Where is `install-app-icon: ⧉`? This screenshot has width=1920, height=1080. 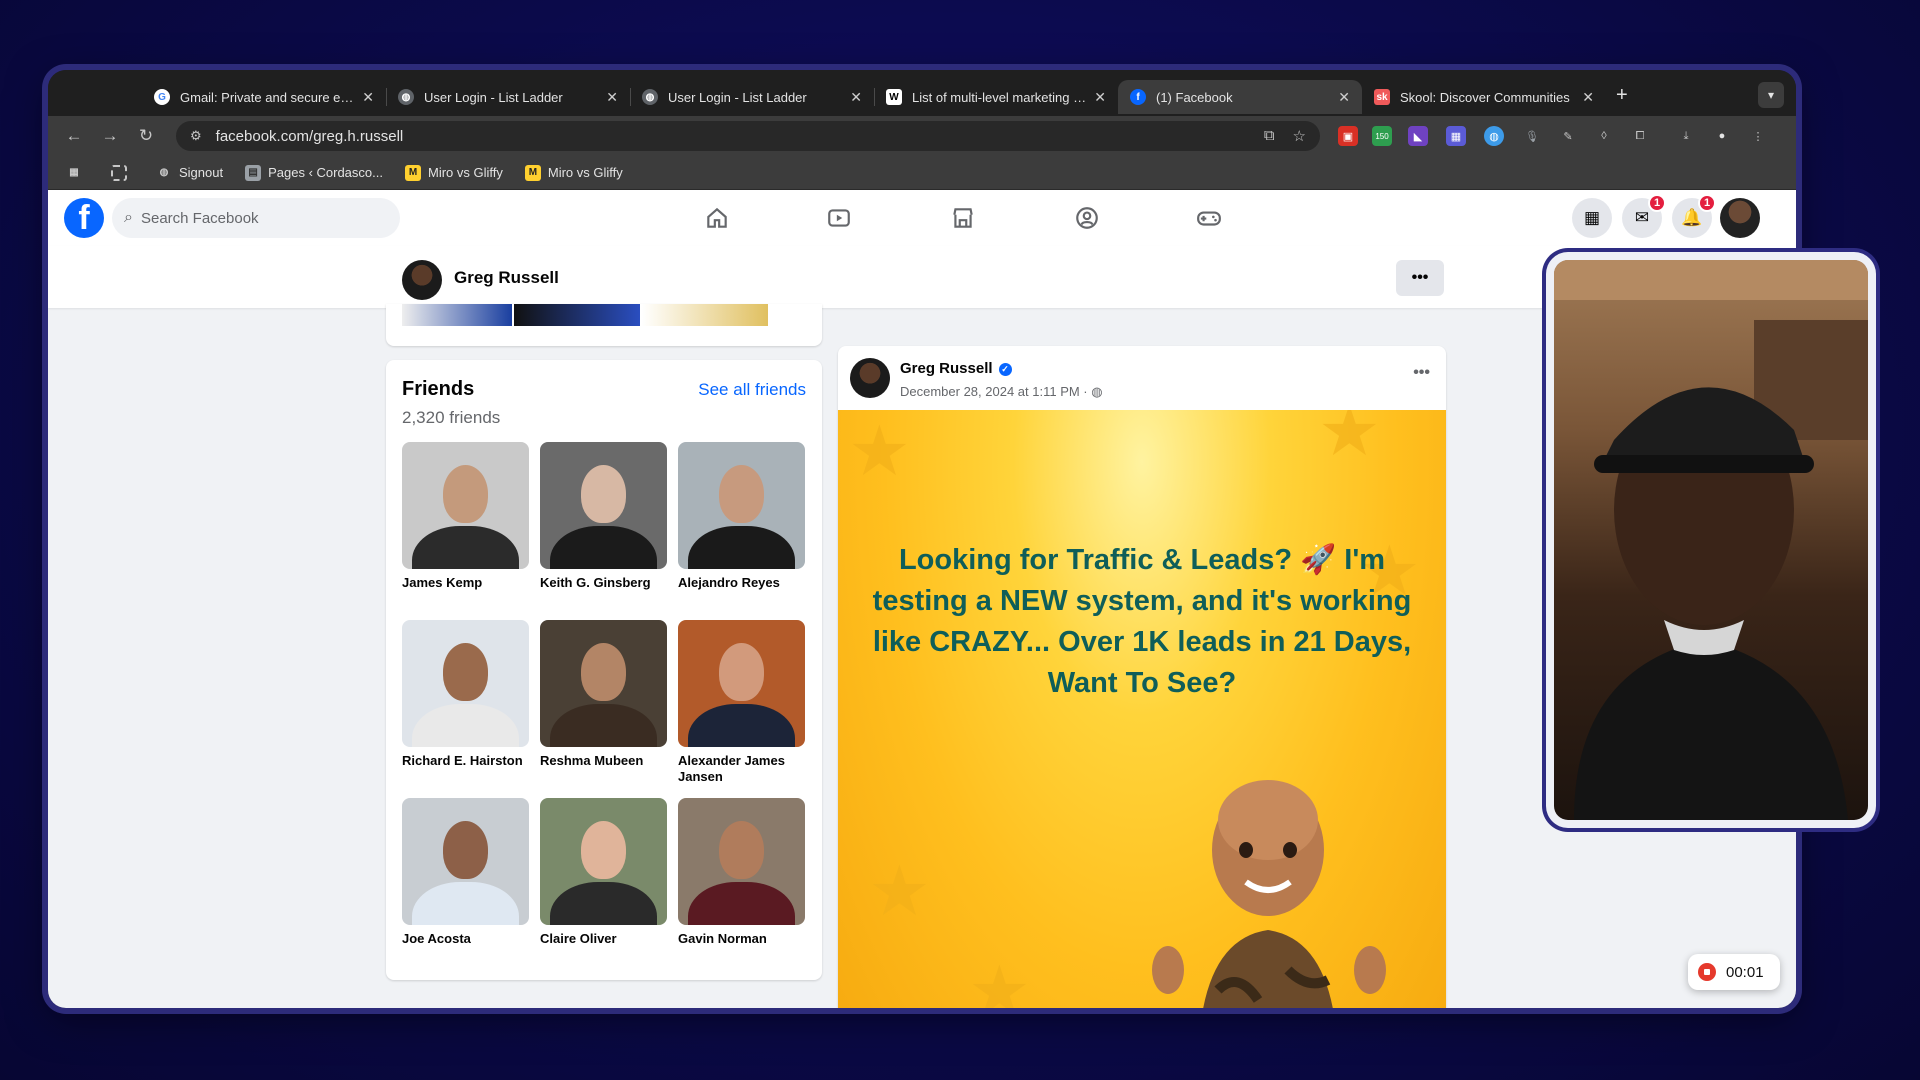
install-app-icon: ⧉ is located at coordinates (1269, 136).